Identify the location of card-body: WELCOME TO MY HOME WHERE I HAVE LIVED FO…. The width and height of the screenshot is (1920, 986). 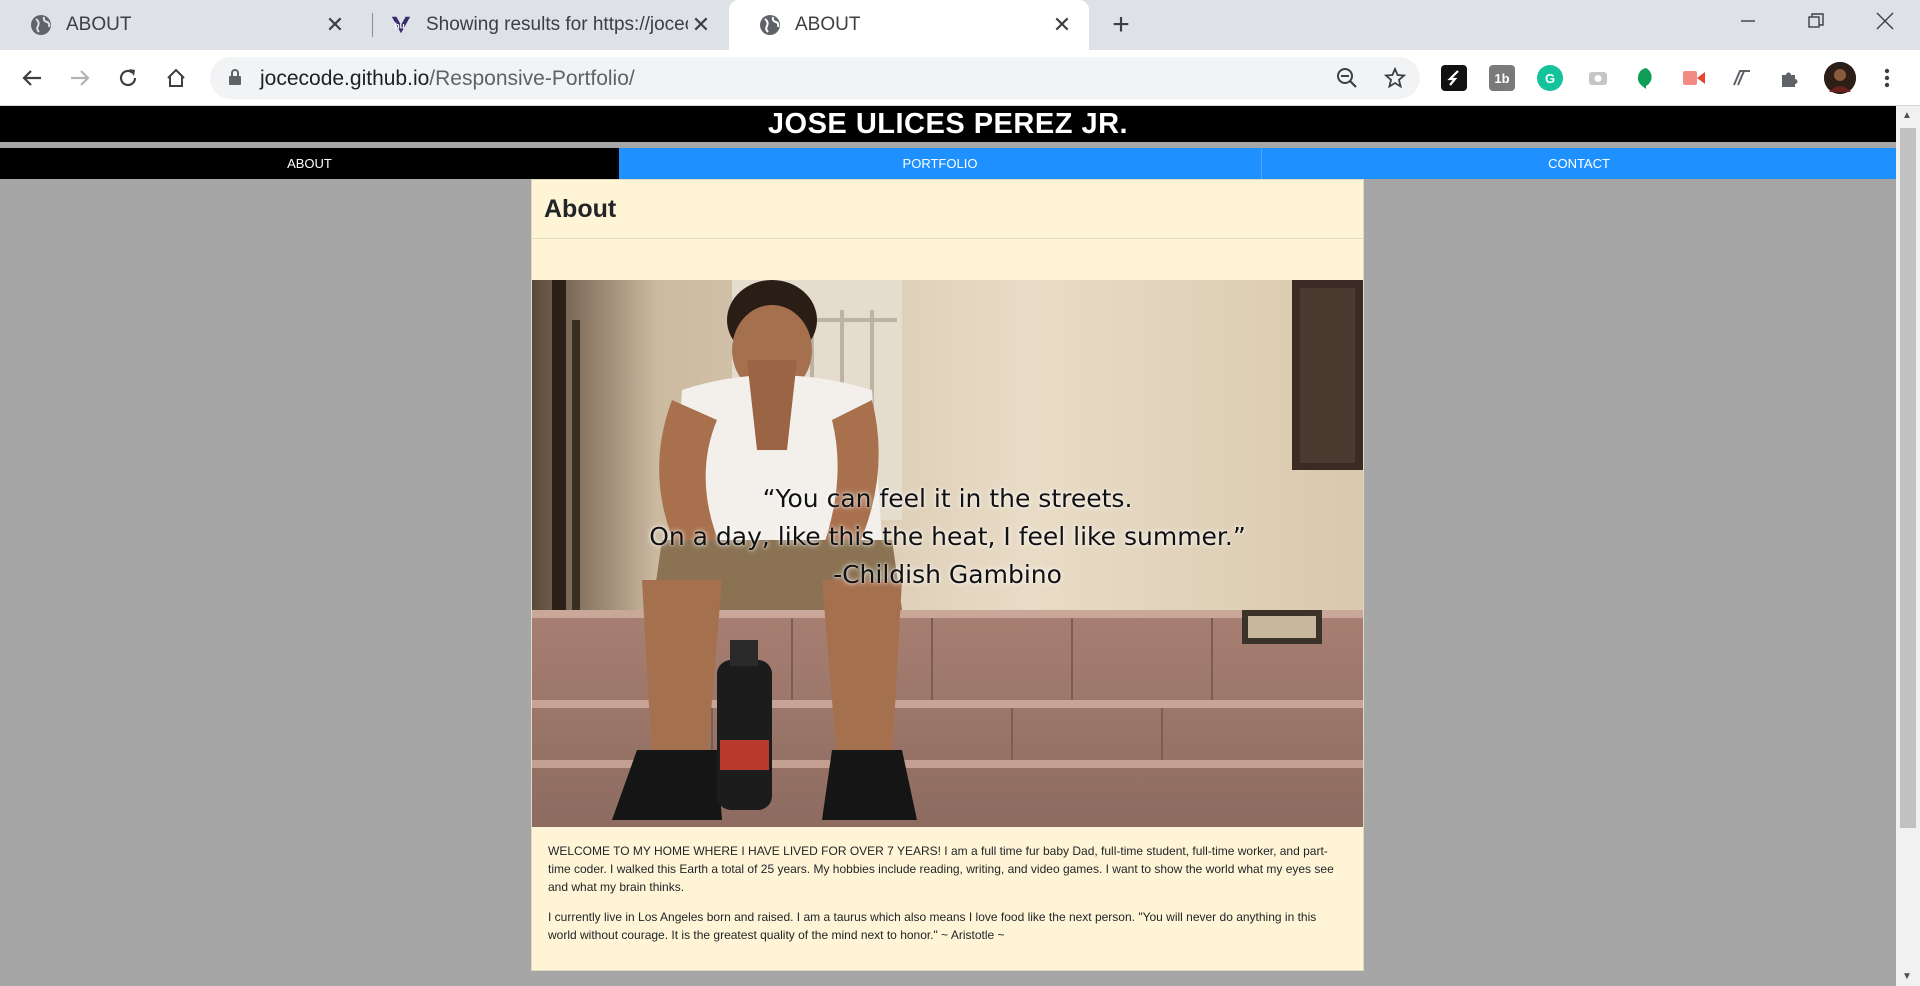
(948, 899).